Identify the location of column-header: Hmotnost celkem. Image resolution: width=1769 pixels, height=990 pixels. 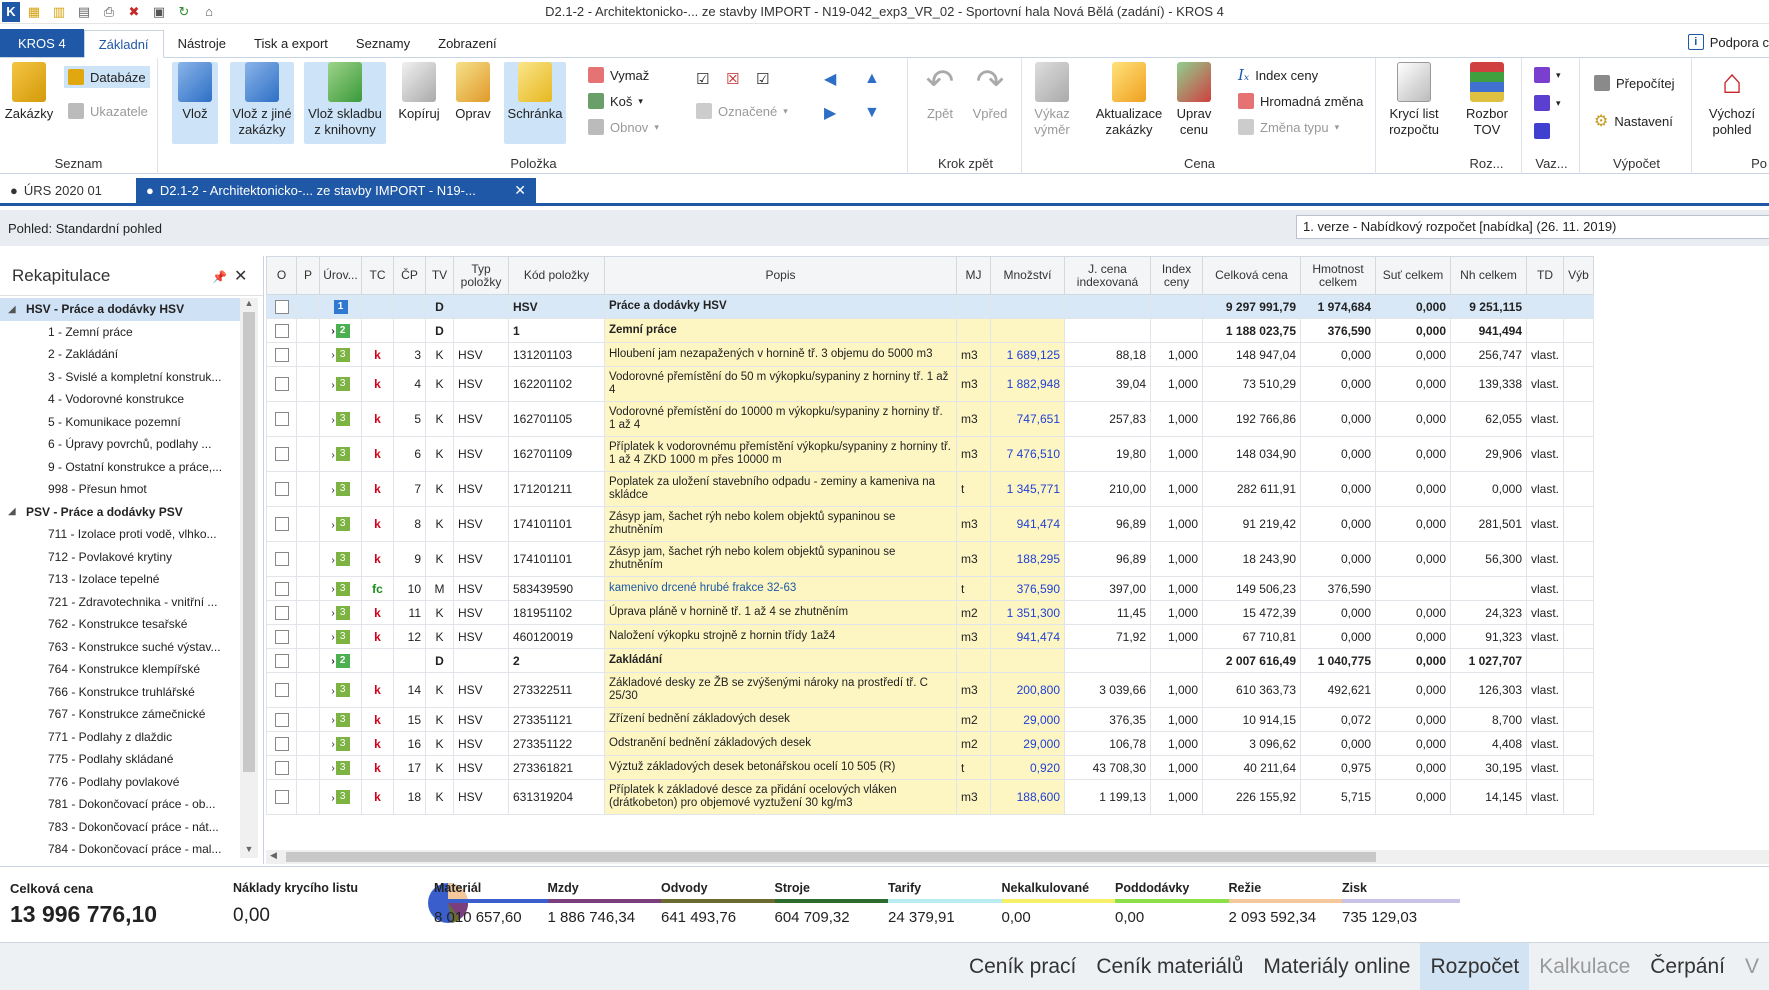
(1338, 275).